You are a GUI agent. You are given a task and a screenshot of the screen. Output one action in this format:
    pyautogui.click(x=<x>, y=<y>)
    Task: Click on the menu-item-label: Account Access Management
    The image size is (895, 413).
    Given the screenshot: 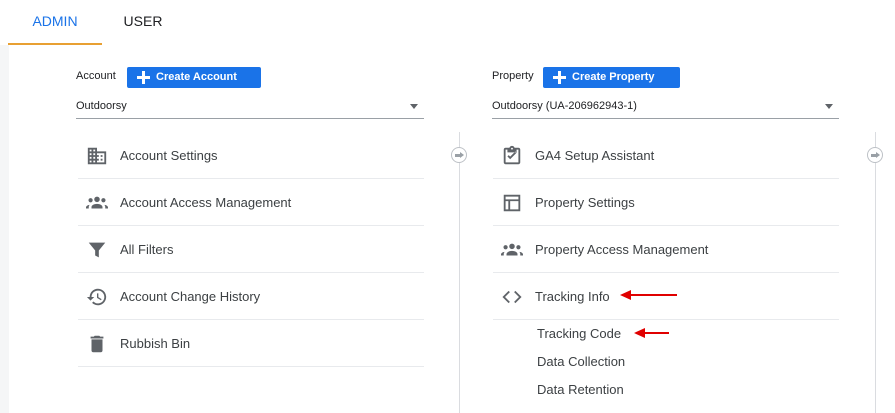 What is the action you would take?
    pyautogui.click(x=206, y=202)
    